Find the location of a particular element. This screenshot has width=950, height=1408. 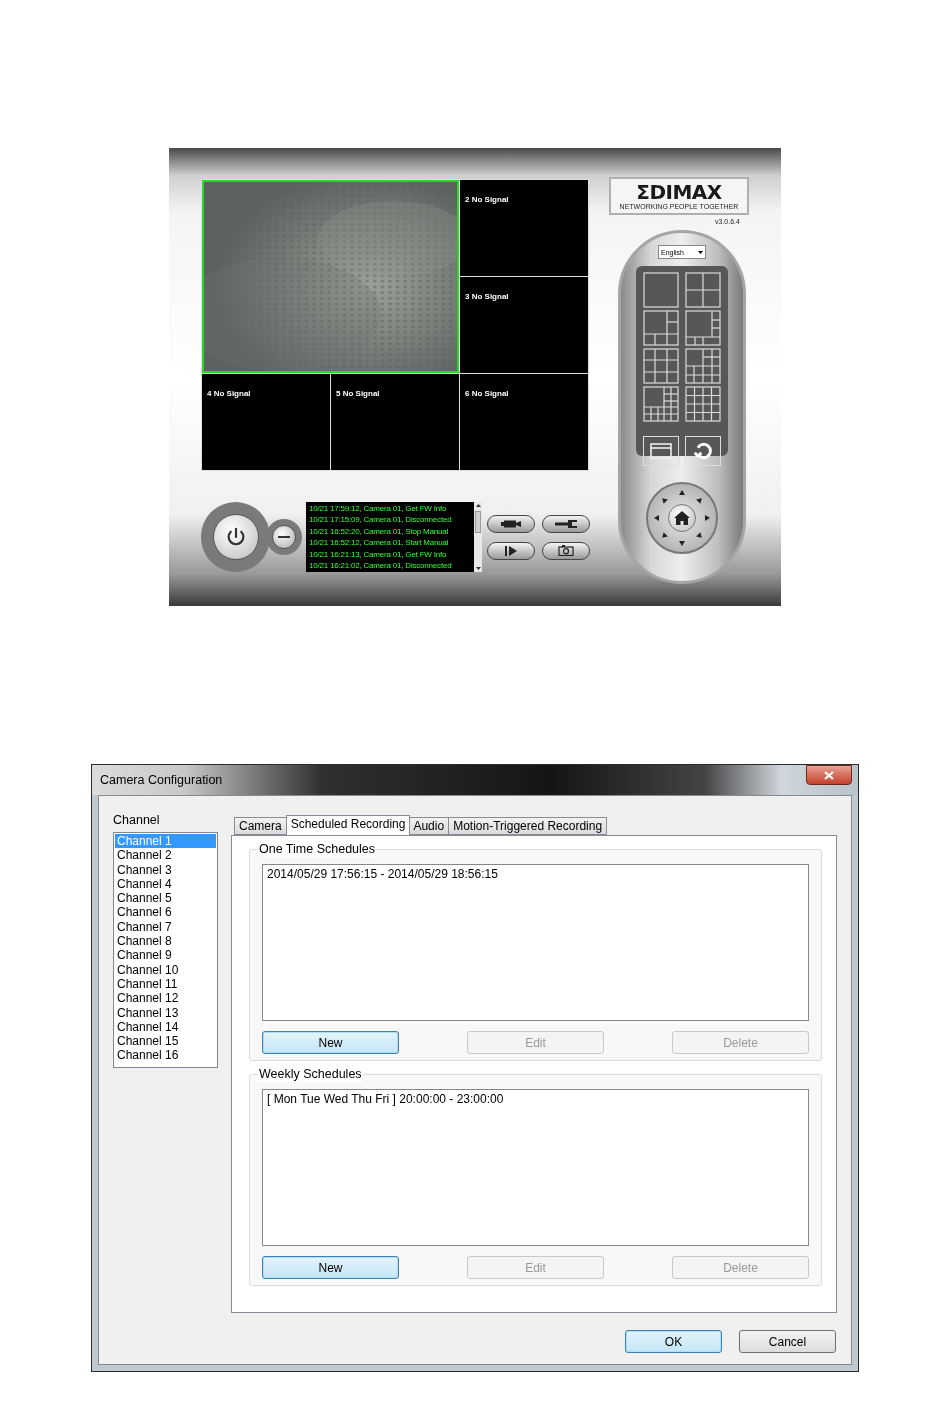

schedule-item: [ Mon Tue Wed Thu Fri ] 20:00:00 - 23:00:00 is located at coordinates (537, 1099).